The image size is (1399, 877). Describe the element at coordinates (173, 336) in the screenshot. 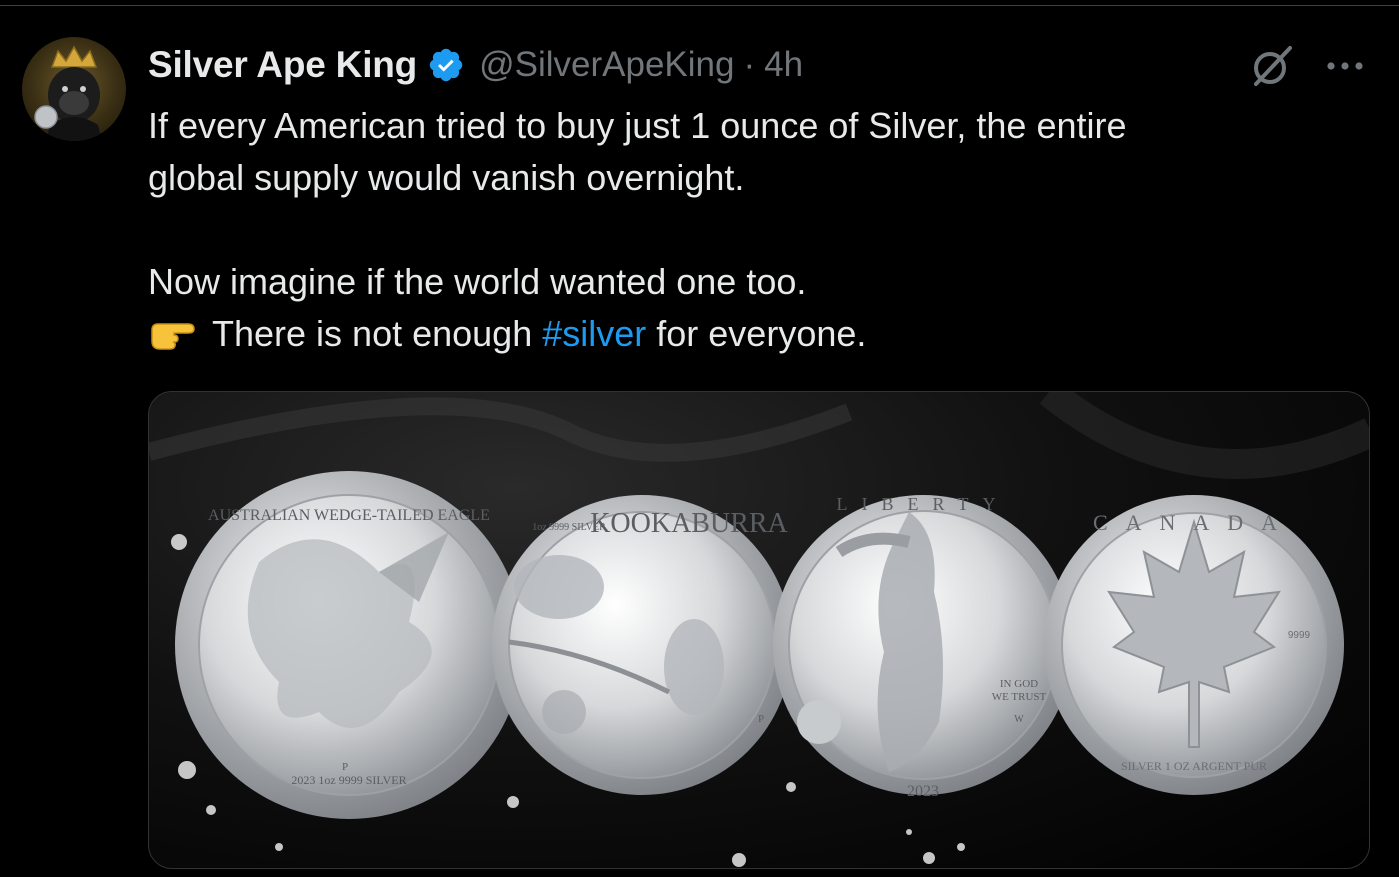

I see `pointing-right-icon` at that location.